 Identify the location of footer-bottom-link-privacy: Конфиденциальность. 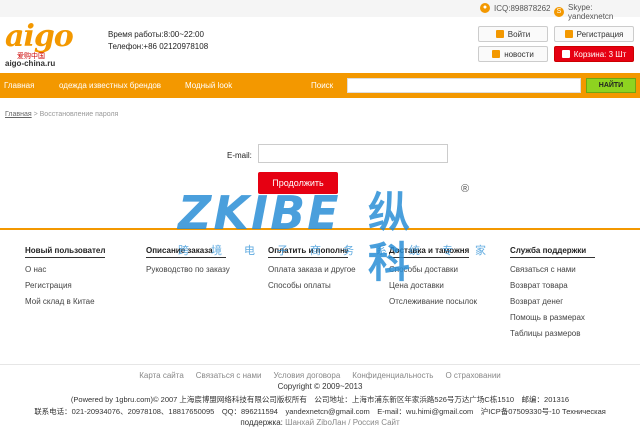
(392, 375).